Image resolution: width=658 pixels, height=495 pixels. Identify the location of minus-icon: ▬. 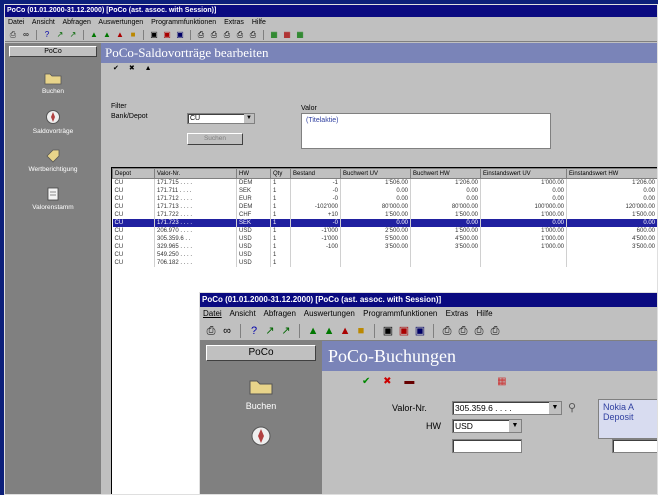
(409, 381).